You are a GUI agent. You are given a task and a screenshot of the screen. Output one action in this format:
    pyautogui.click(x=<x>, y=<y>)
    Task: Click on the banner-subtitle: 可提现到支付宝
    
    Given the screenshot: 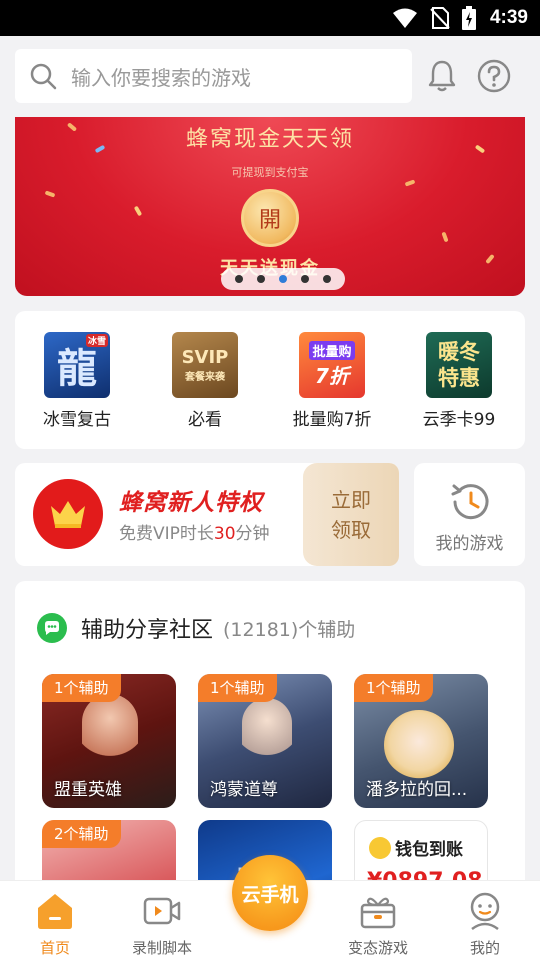 What is the action you would take?
    pyautogui.click(x=270, y=172)
    